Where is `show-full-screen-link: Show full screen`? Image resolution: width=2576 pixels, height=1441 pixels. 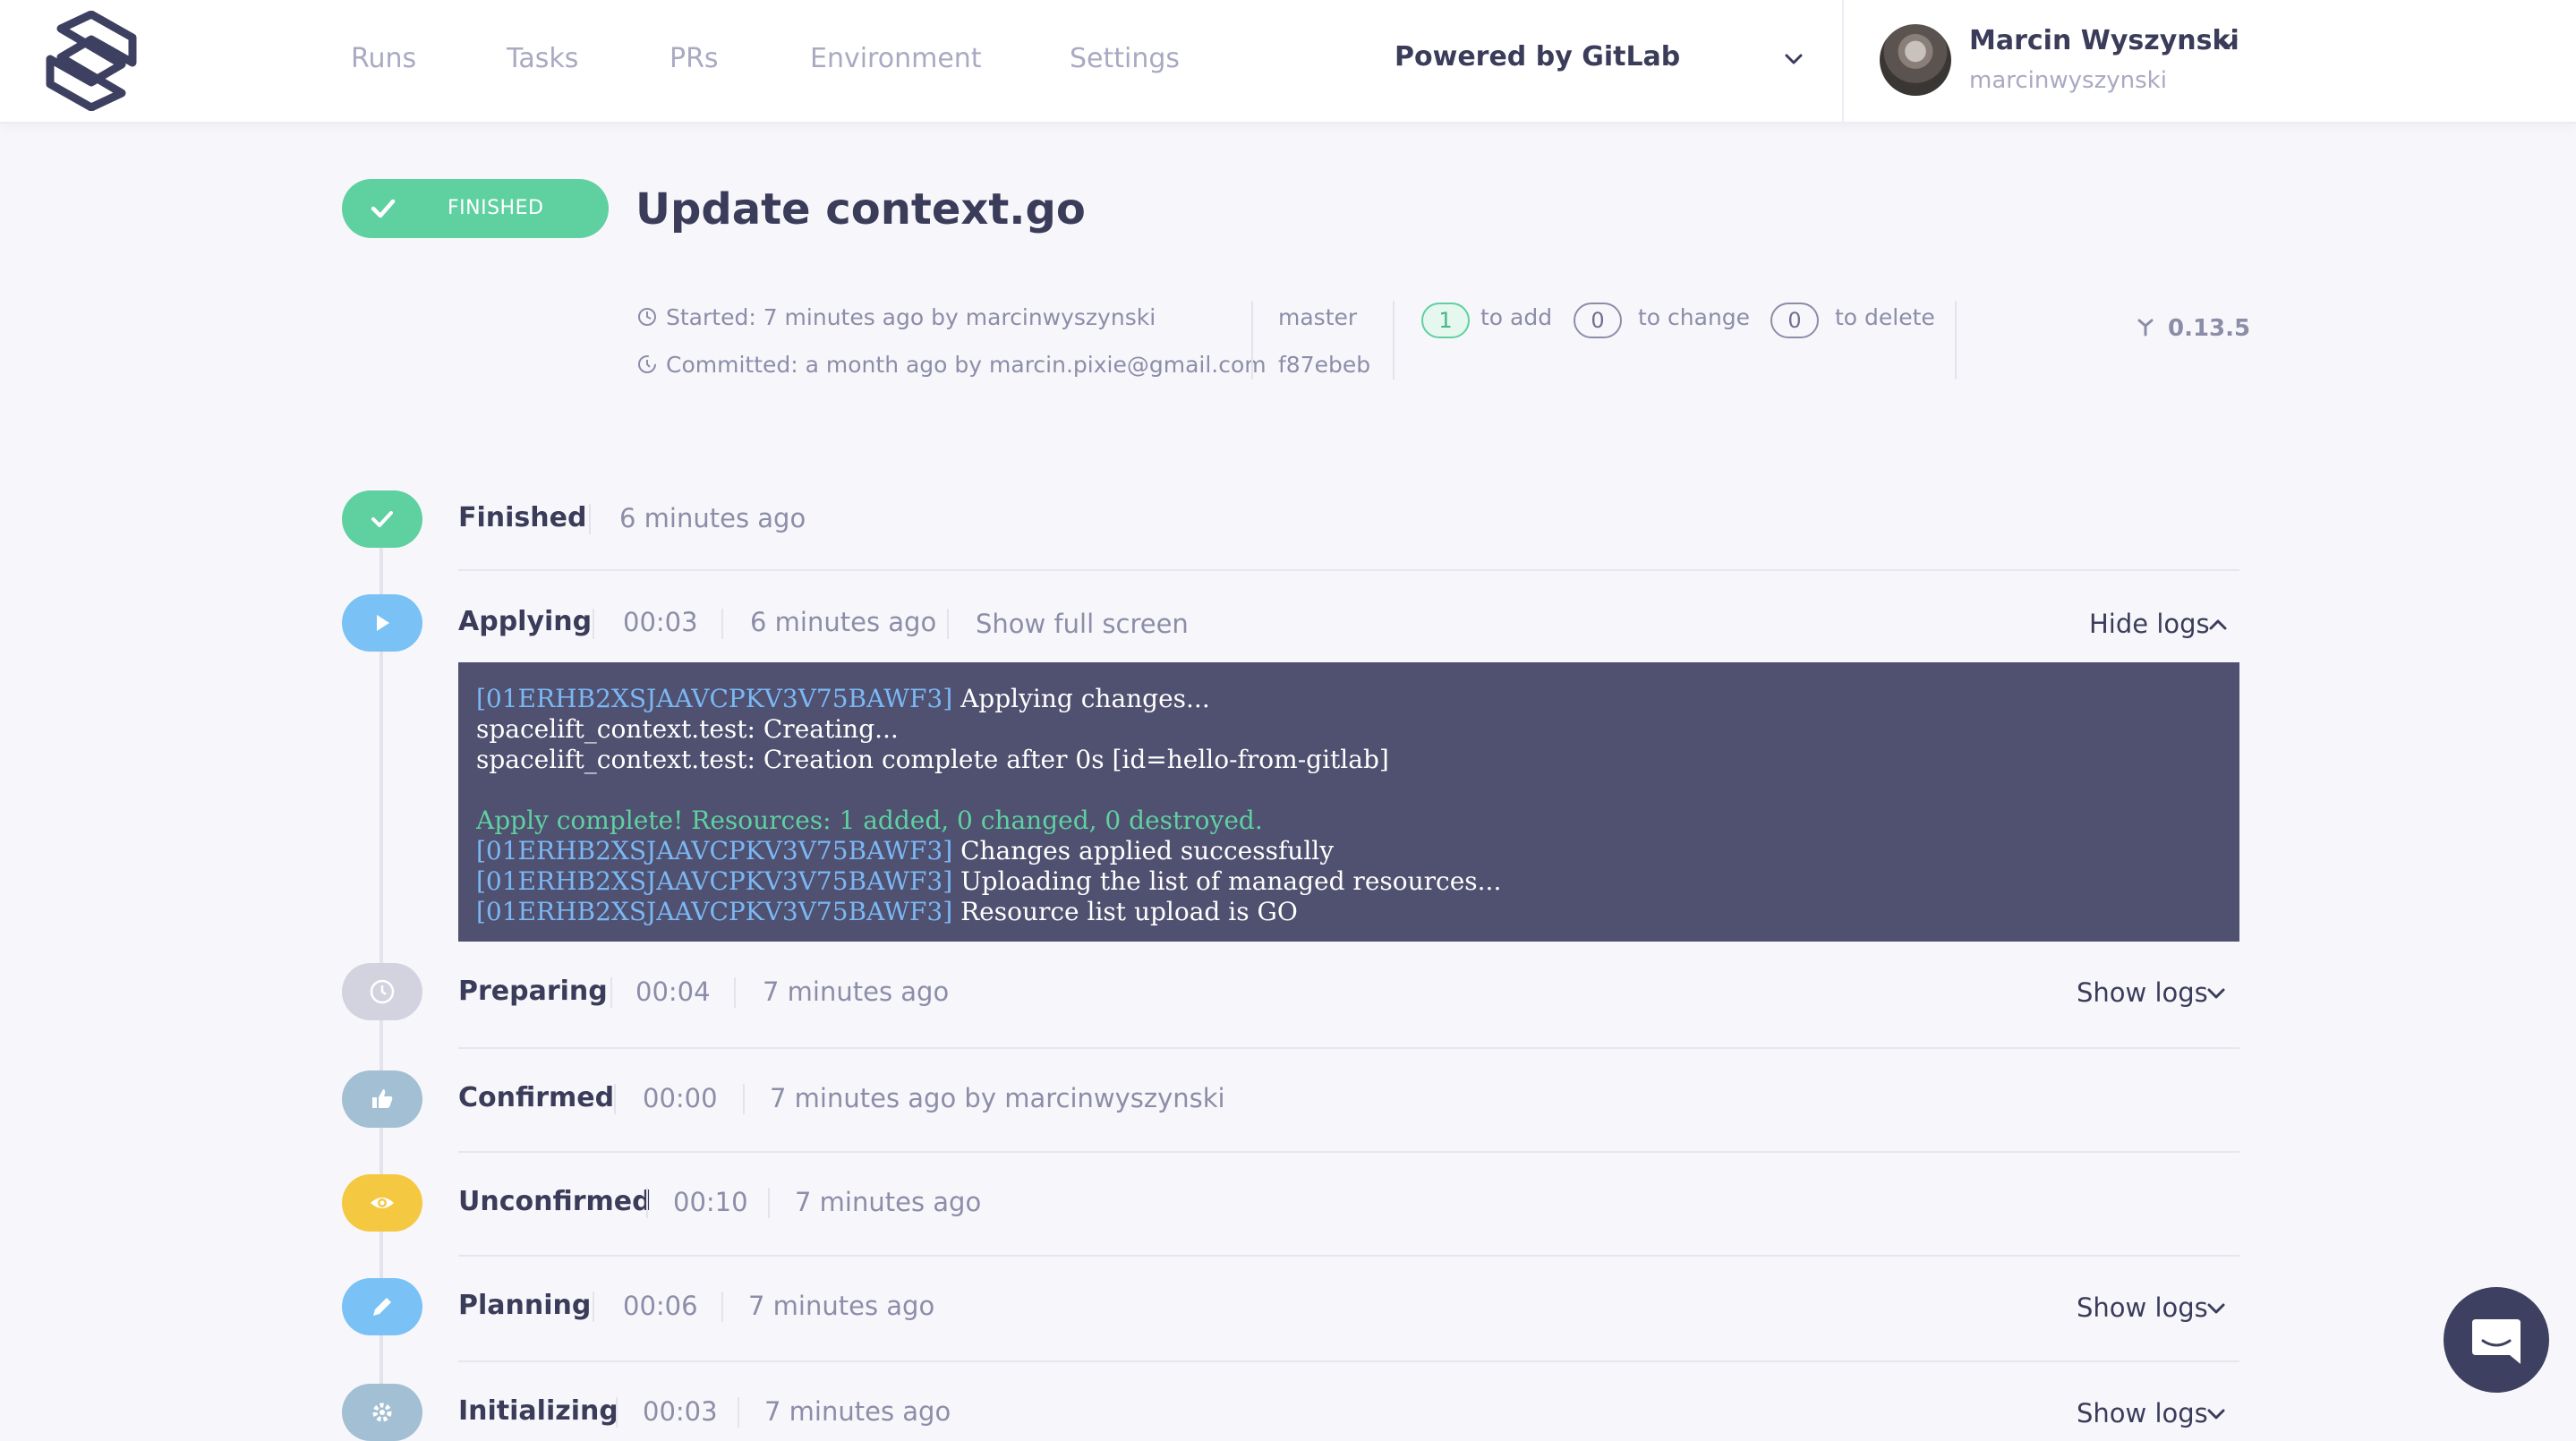
show-full-screen-link: Show full screen is located at coordinates (1082, 624).